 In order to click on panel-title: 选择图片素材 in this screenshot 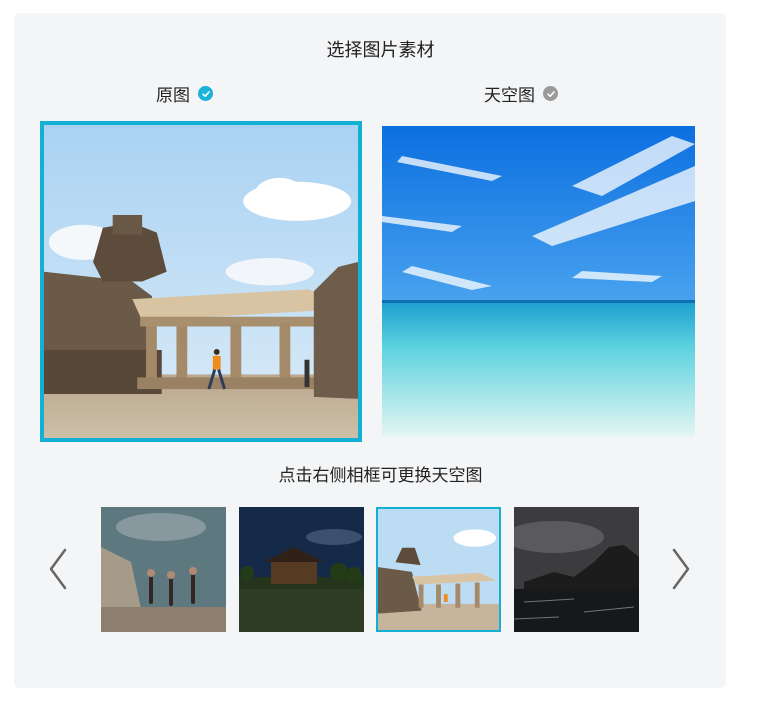, I will do `click(380, 50)`.